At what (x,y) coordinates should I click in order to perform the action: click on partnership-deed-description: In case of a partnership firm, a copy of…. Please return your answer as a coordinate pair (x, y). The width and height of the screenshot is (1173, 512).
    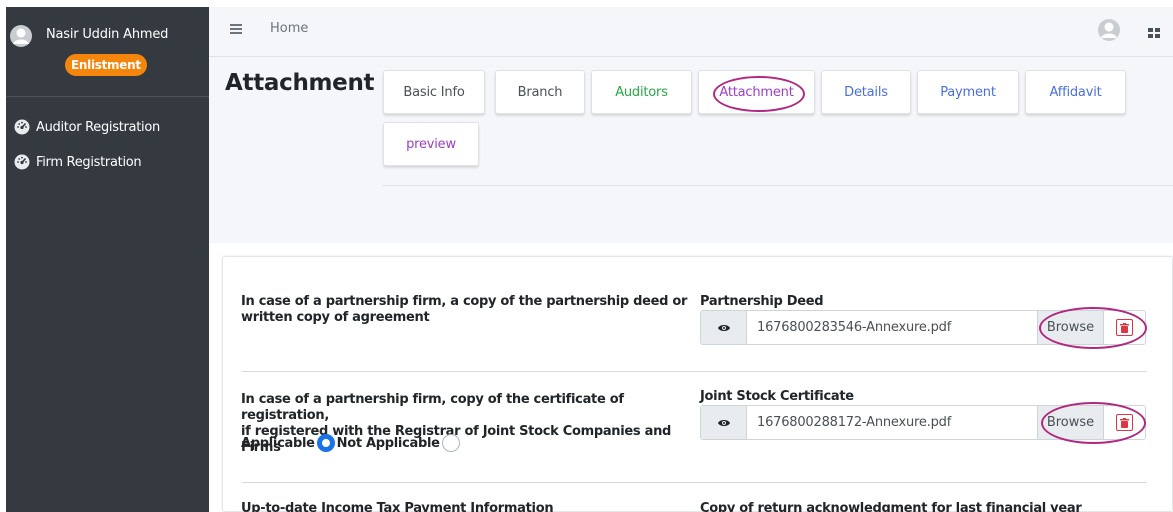
    Looking at the image, I should click on (471, 310).